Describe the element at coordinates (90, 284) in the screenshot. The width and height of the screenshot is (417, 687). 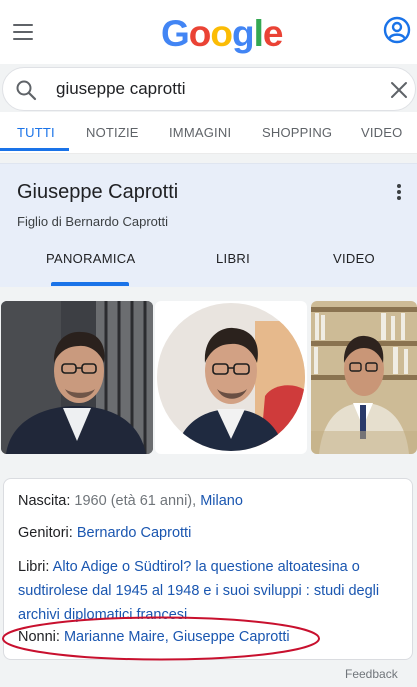
I see `kp-active-tab-indicator` at that location.